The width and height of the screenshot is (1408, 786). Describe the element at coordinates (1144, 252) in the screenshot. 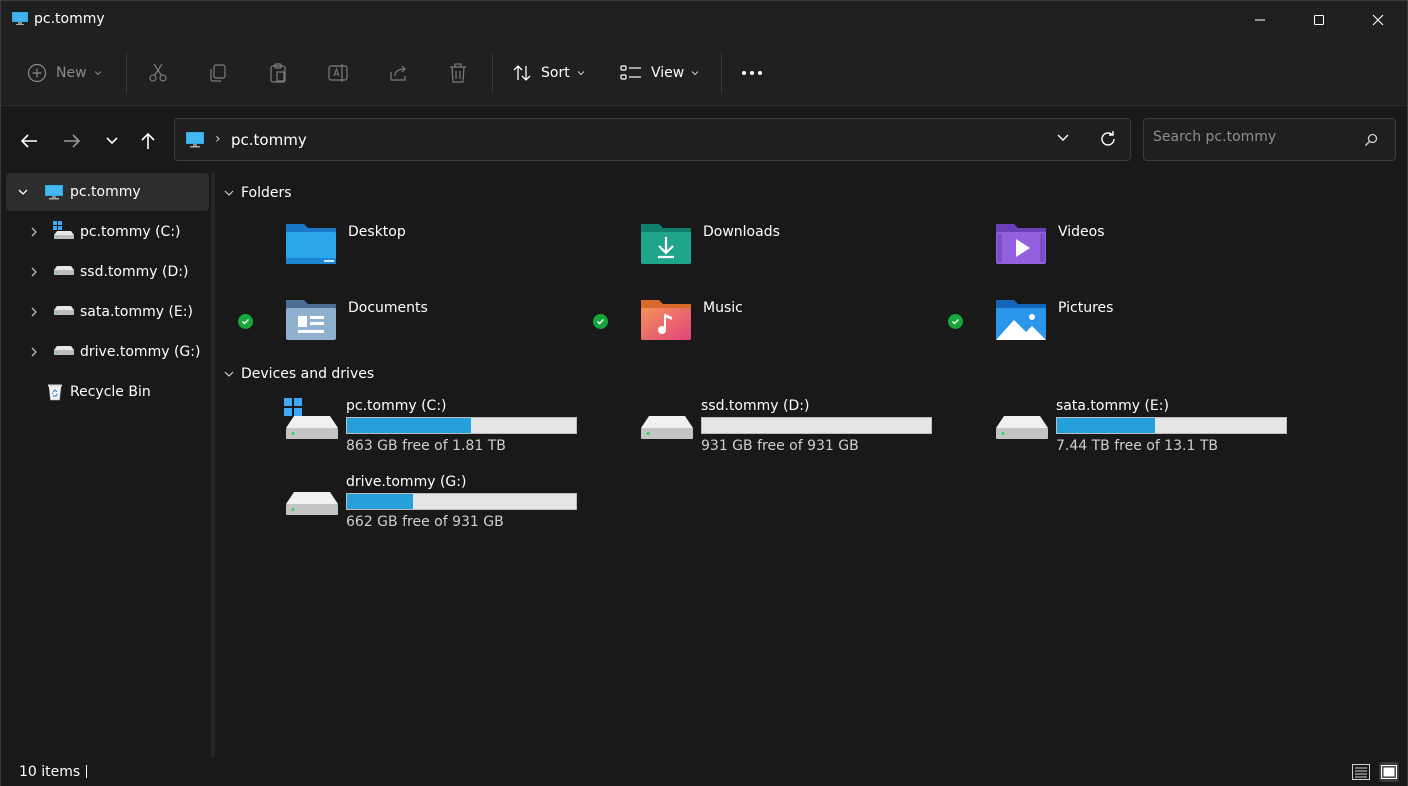

I see `folder-videos: Videos` at that location.